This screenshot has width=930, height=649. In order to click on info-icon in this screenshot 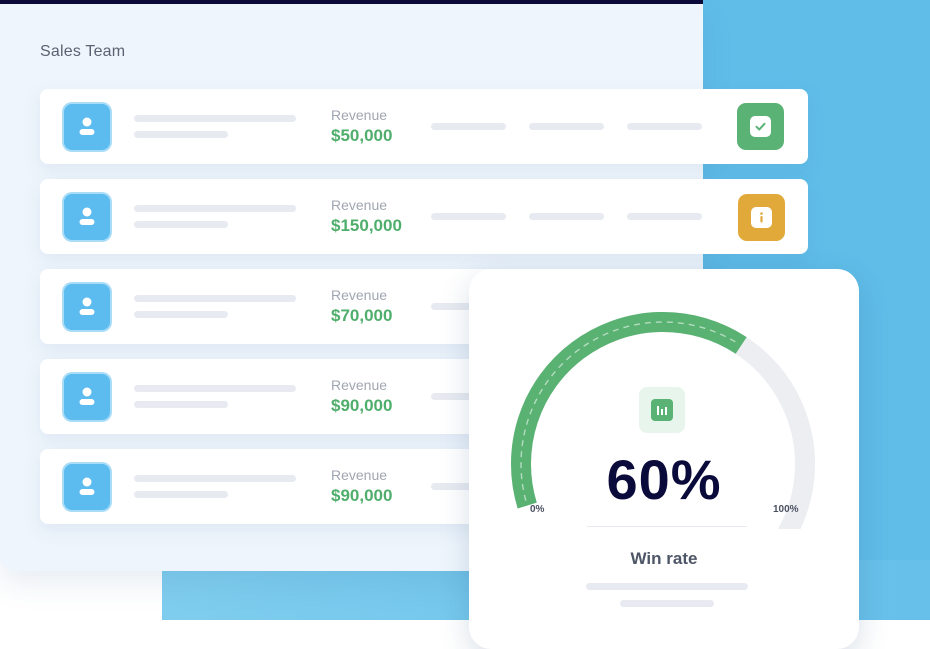, I will do `click(761, 217)`.